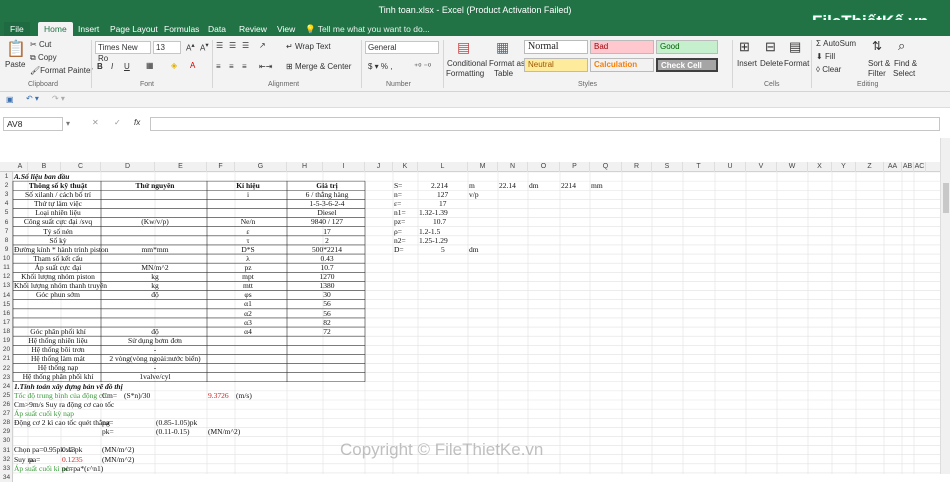  What do you see at coordinates (33, 124) in the screenshot?
I see `name-box: AV8` at bounding box center [33, 124].